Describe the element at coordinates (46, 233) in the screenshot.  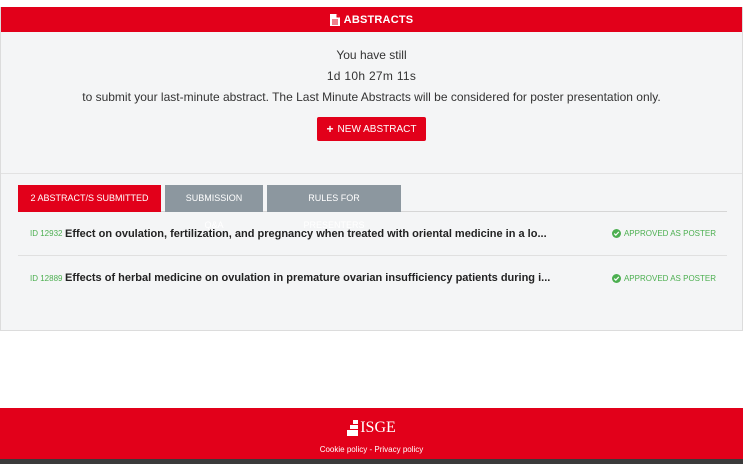
I see `abstract-id: ID 12932` at that location.